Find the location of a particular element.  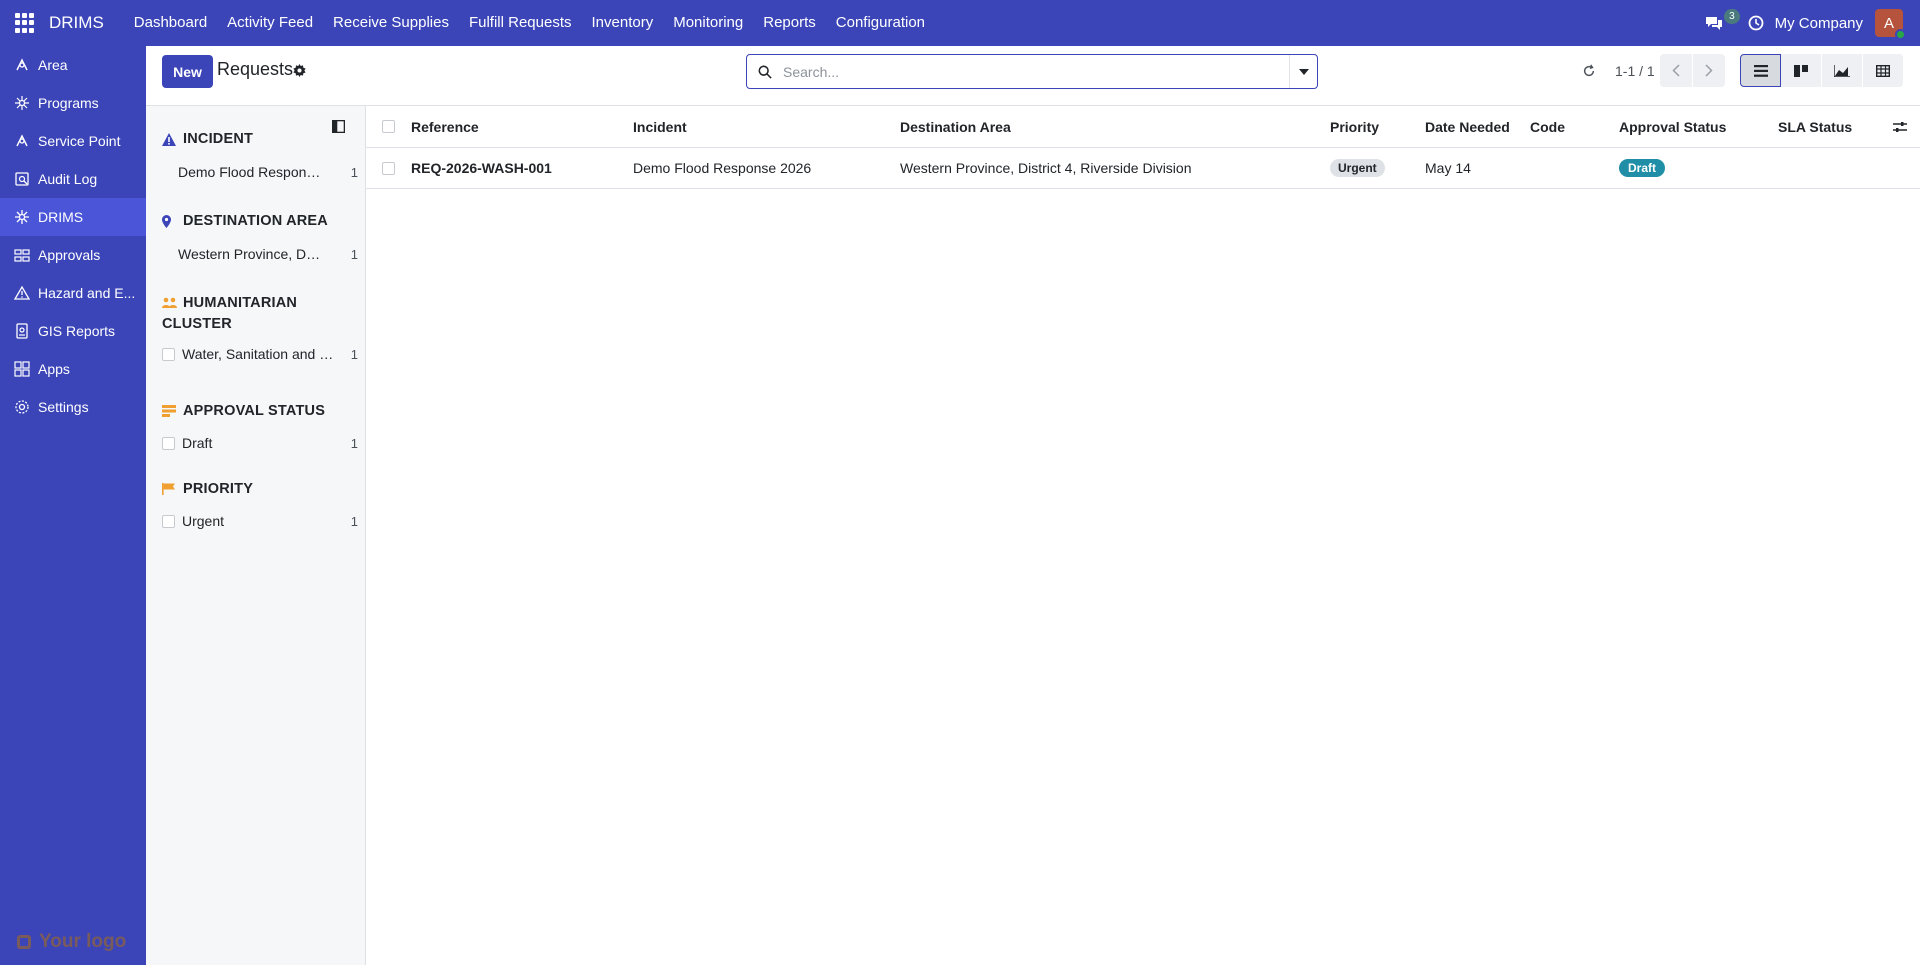

cell-reference: REQ-2026-WASH-001 is located at coordinates (481, 168).